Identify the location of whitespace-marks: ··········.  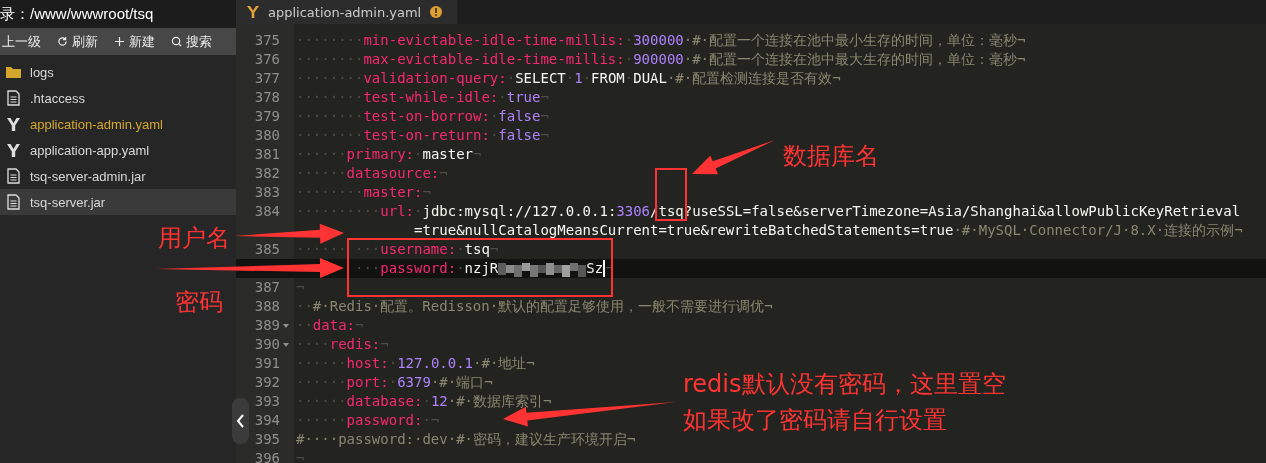
(338, 211).